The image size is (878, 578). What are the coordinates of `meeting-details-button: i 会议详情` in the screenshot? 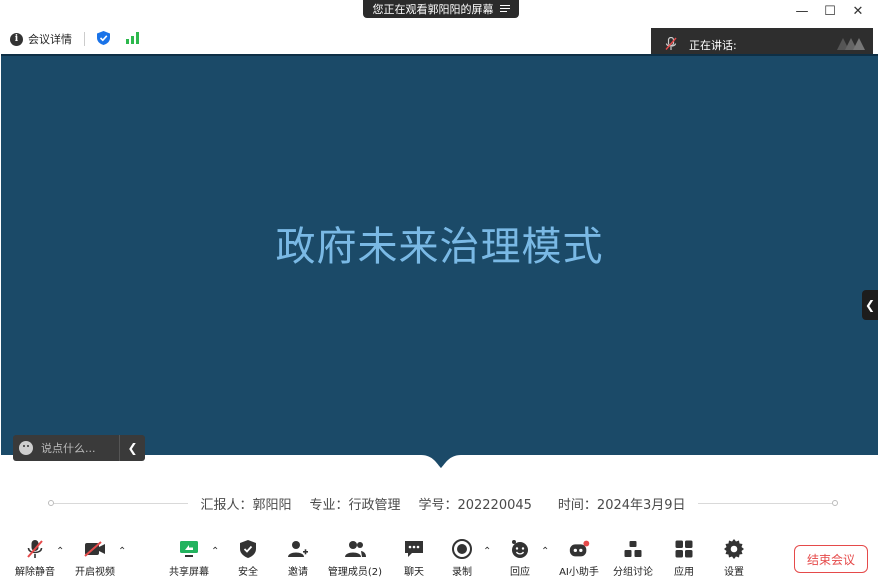 It's located at (41, 39).